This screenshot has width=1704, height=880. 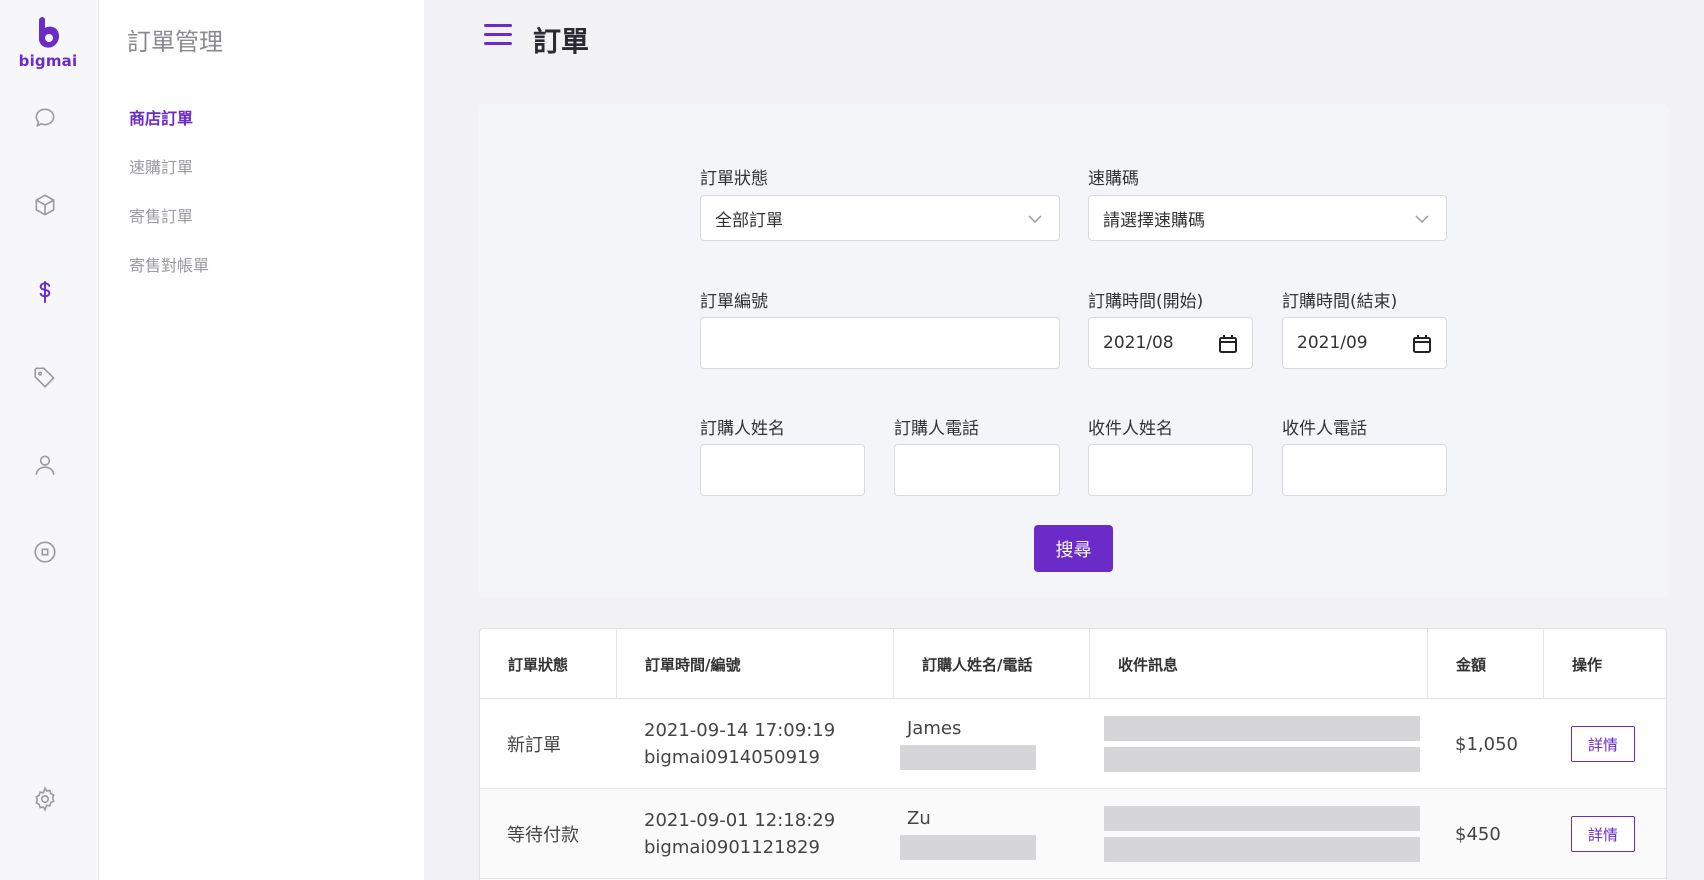 I want to click on row-time-no: 2021-09-14 17:09:19 bigmai0914050919, so click(x=755, y=744).